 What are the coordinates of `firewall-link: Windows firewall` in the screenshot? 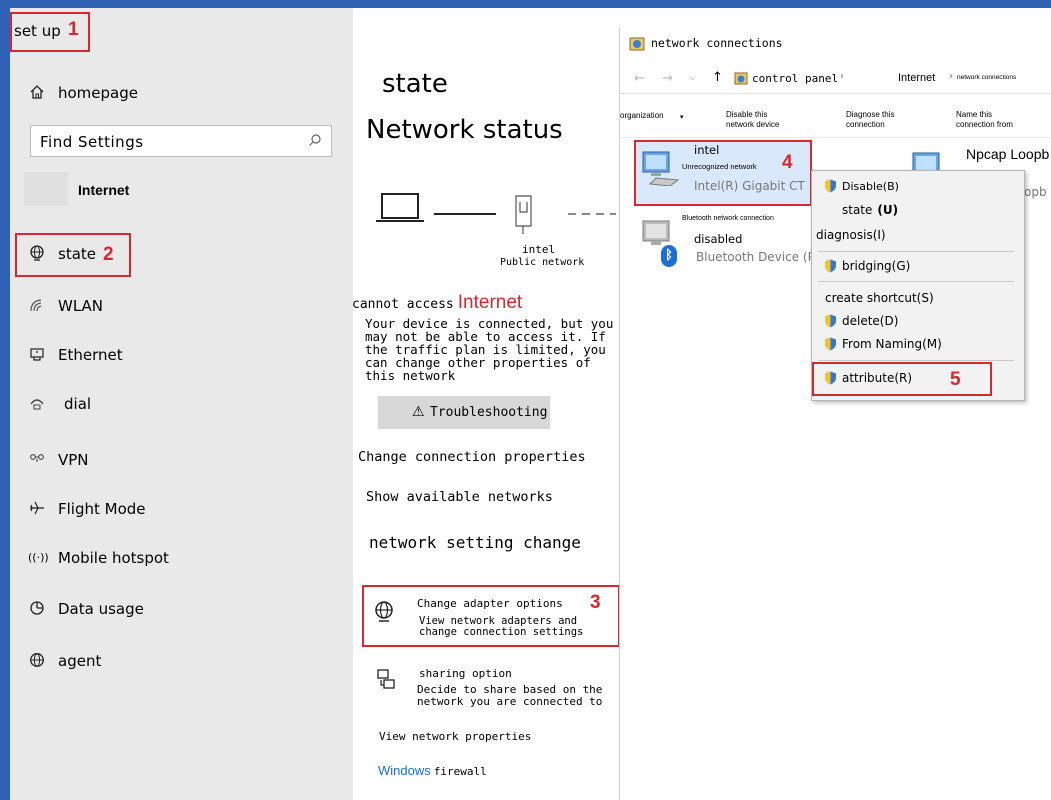 It's located at (432, 770).